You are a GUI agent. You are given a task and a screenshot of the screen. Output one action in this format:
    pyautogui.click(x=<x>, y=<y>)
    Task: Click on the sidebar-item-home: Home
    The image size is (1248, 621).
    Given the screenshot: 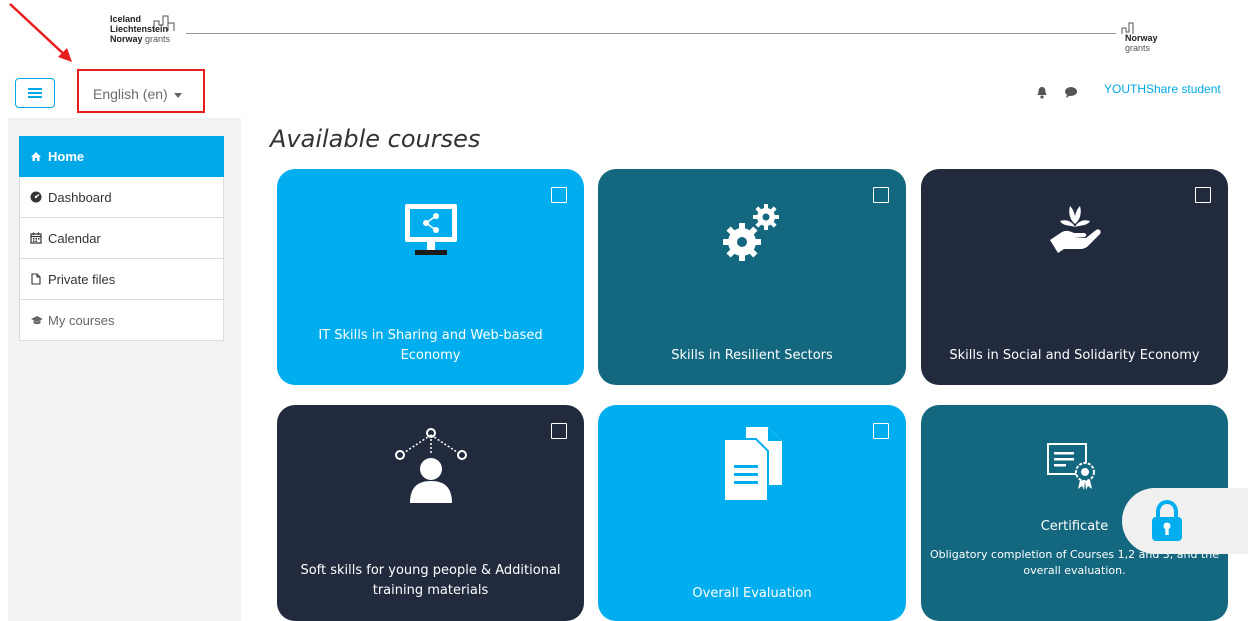 What is the action you would take?
    pyautogui.click(x=121, y=156)
    